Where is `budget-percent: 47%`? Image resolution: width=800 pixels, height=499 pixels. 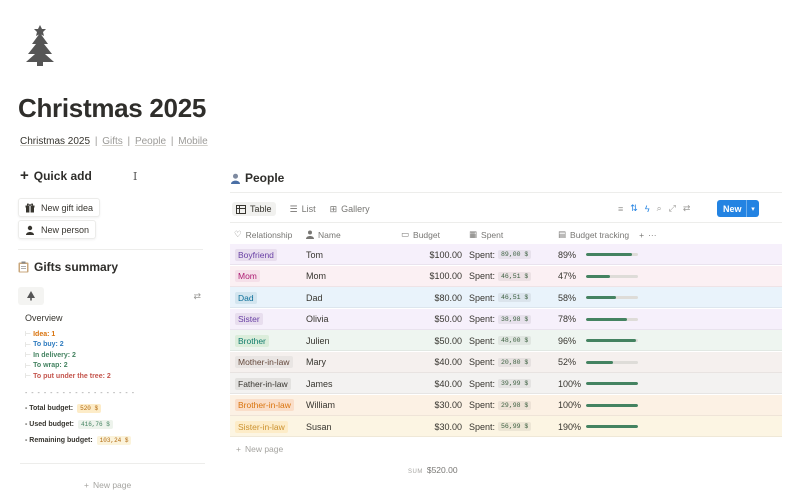 budget-percent: 47% is located at coordinates (567, 276).